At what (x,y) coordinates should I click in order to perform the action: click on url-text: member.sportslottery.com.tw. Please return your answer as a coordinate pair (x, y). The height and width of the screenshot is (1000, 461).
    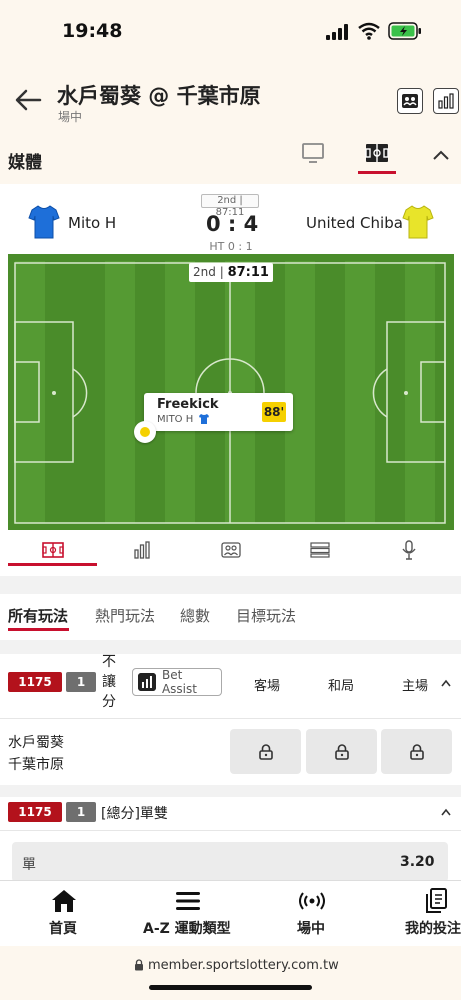
    Looking at the image, I should click on (243, 965).